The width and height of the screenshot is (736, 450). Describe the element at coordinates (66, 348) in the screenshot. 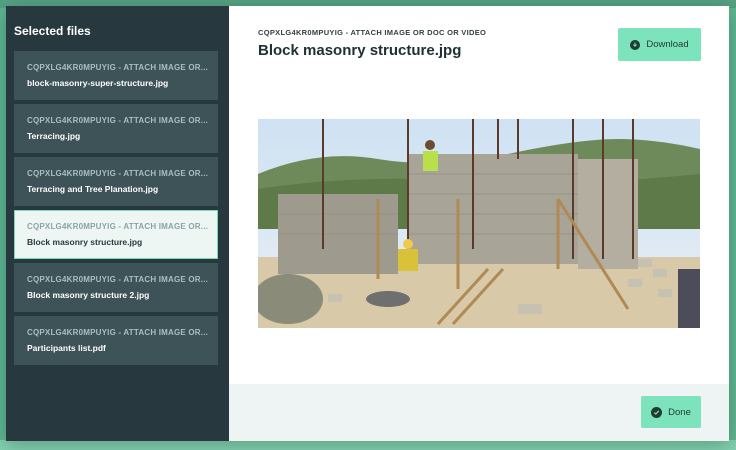

I see `file-name: Participants list.pdf` at that location.